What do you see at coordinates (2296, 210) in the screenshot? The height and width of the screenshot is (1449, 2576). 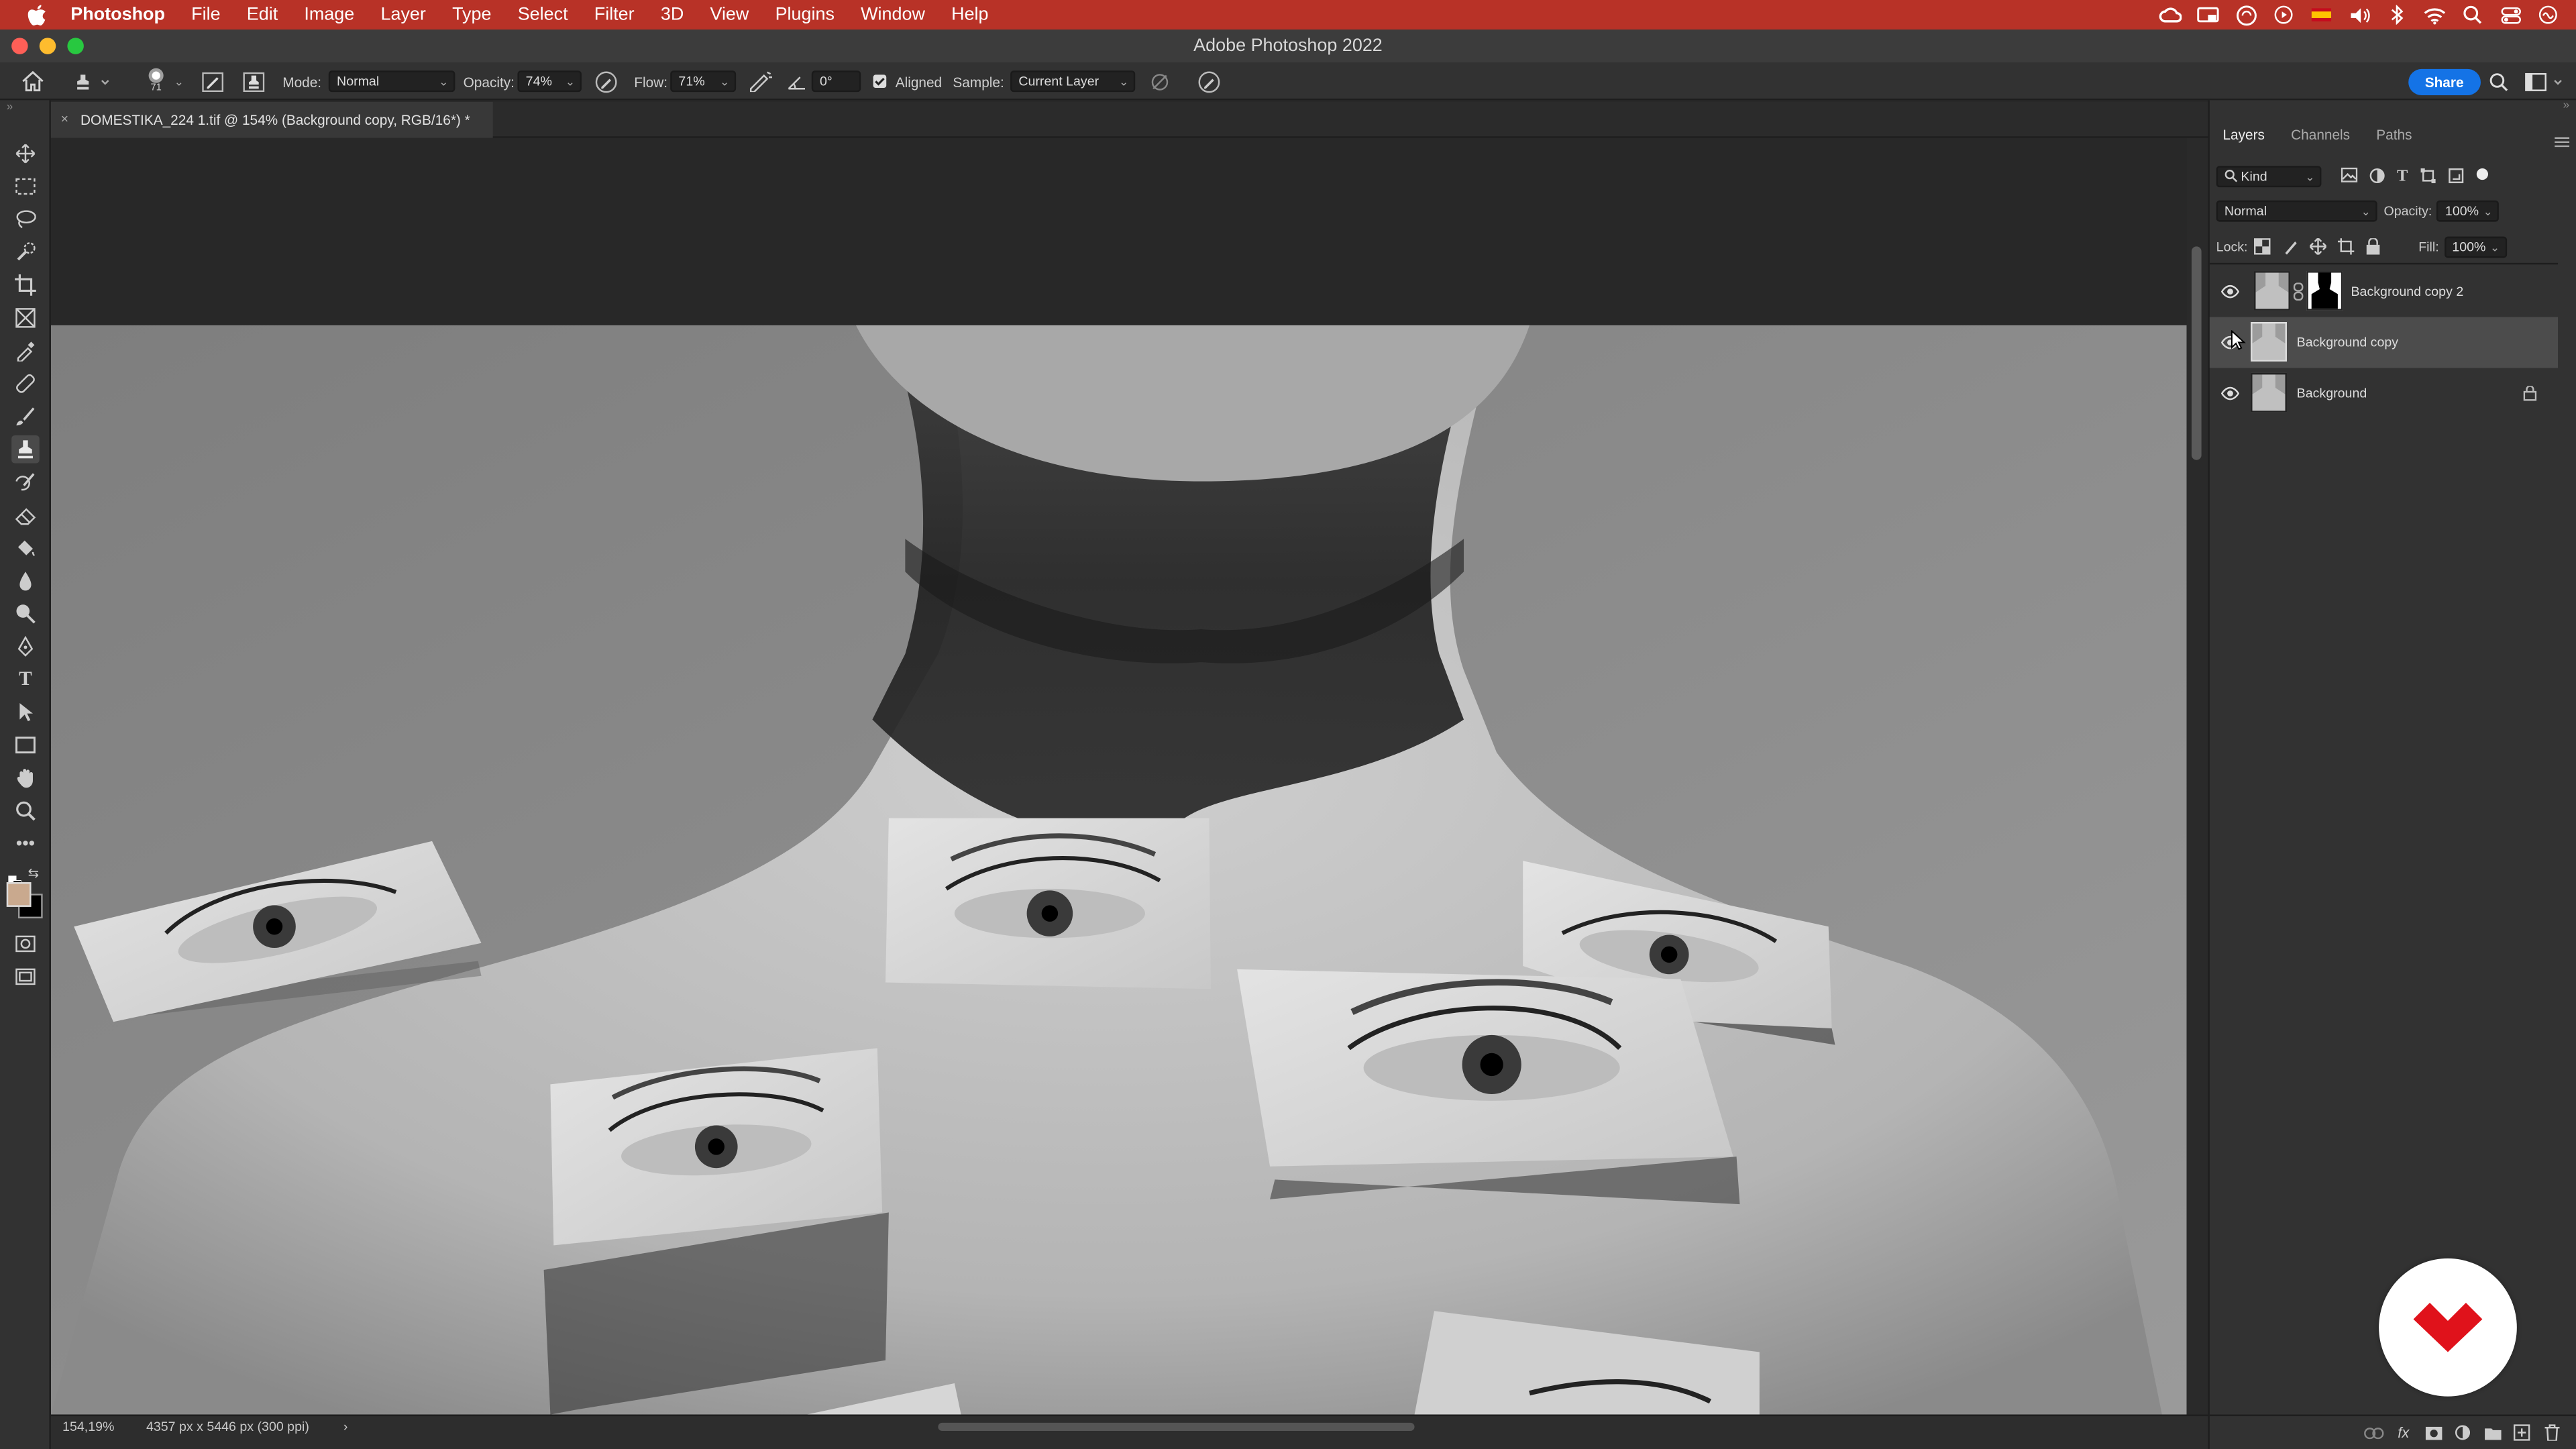 I see `blend-mode-select: Normal ⌄` at bounding box center [2296, 210].